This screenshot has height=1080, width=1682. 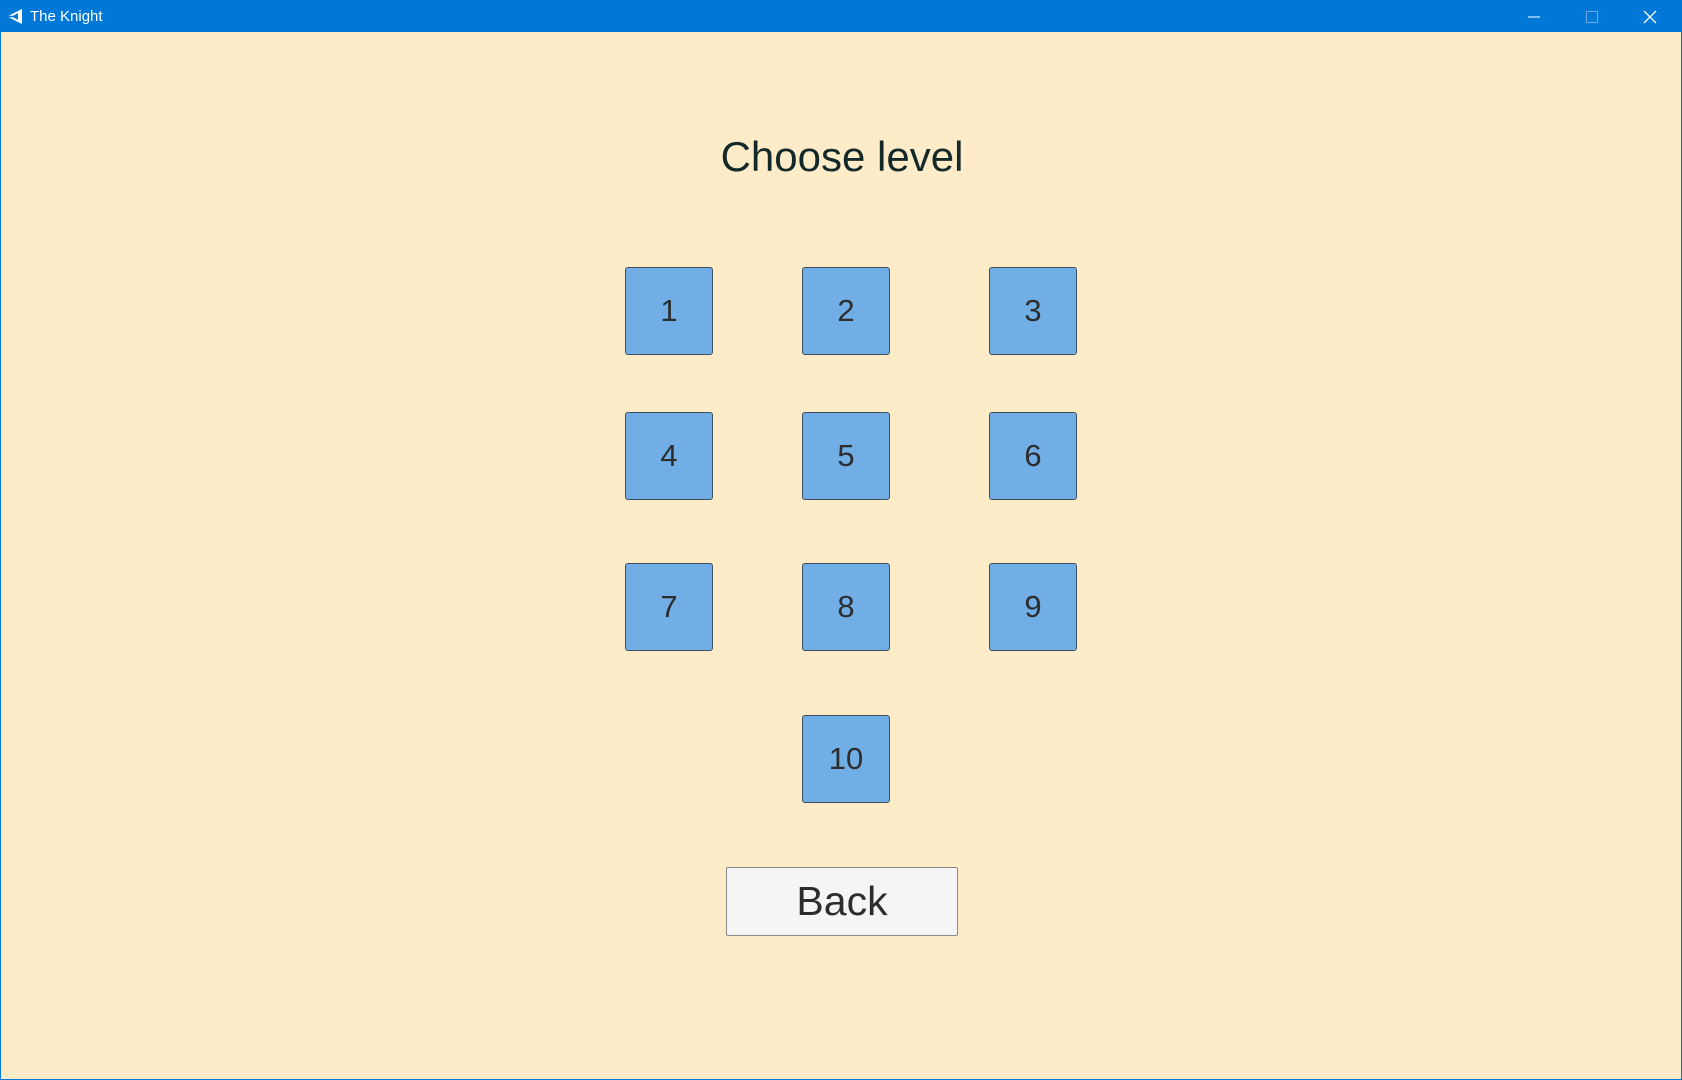 What do you see at coordinates (669, 311) in the screenshot?
I see `level-1-button: 1` at bounding box center [669, 311].